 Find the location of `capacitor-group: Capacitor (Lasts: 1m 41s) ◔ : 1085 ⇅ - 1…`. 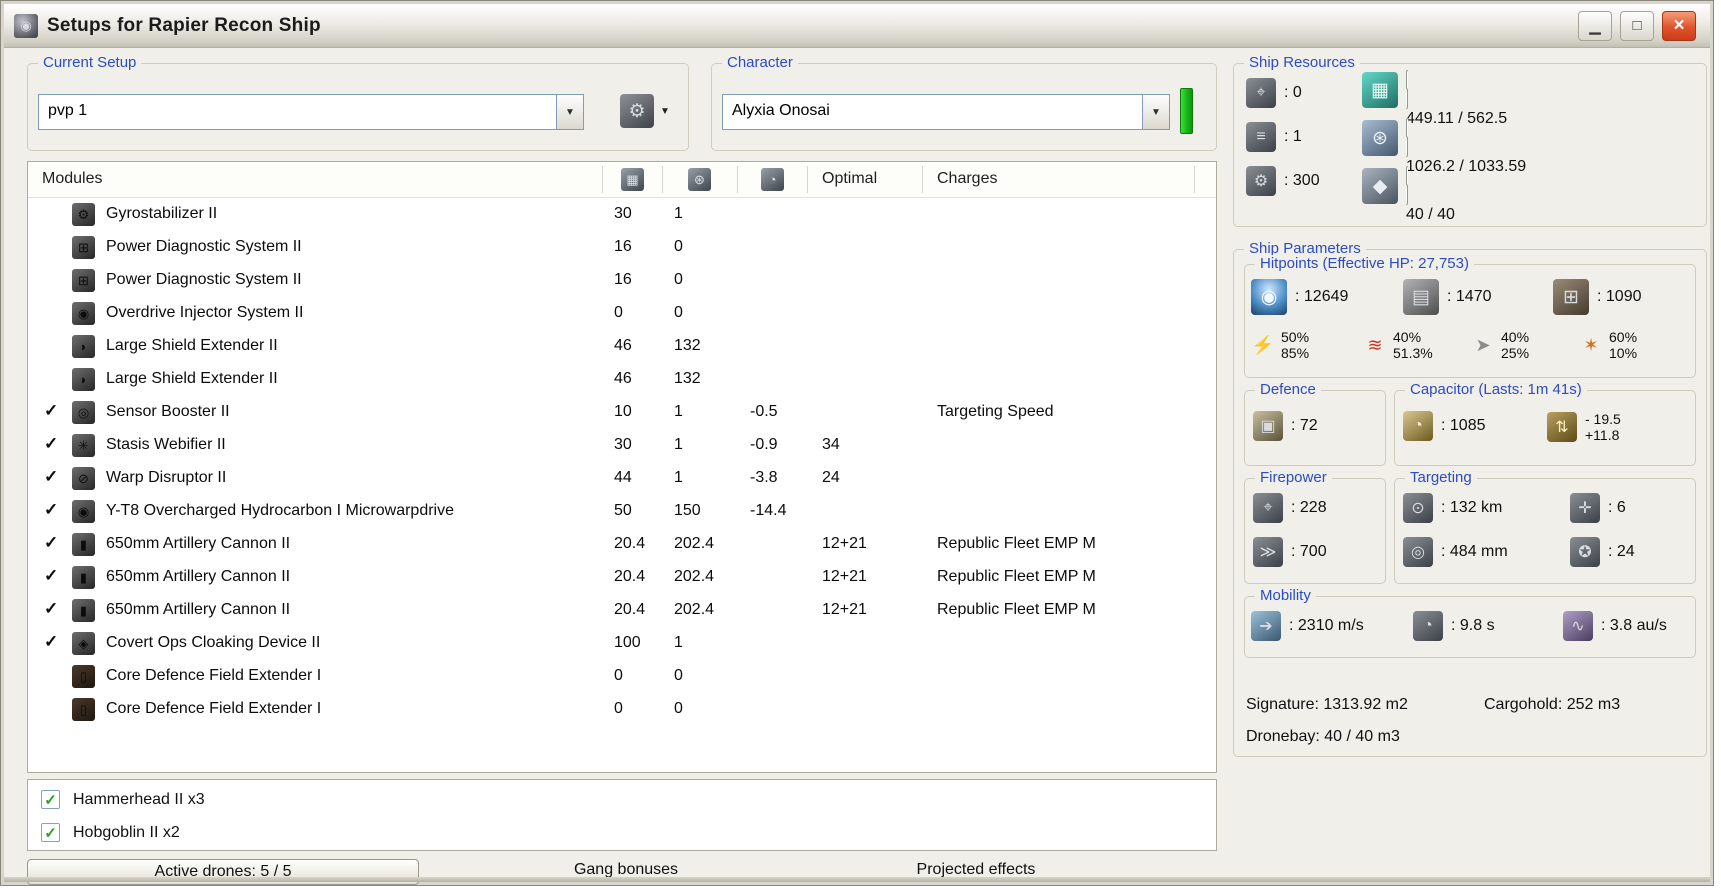

capacitor-group: Capacitor (Lasts: 1m 41s) ◔ : 1085 ⇅ - 1… is located at coordinates (1545, 423).